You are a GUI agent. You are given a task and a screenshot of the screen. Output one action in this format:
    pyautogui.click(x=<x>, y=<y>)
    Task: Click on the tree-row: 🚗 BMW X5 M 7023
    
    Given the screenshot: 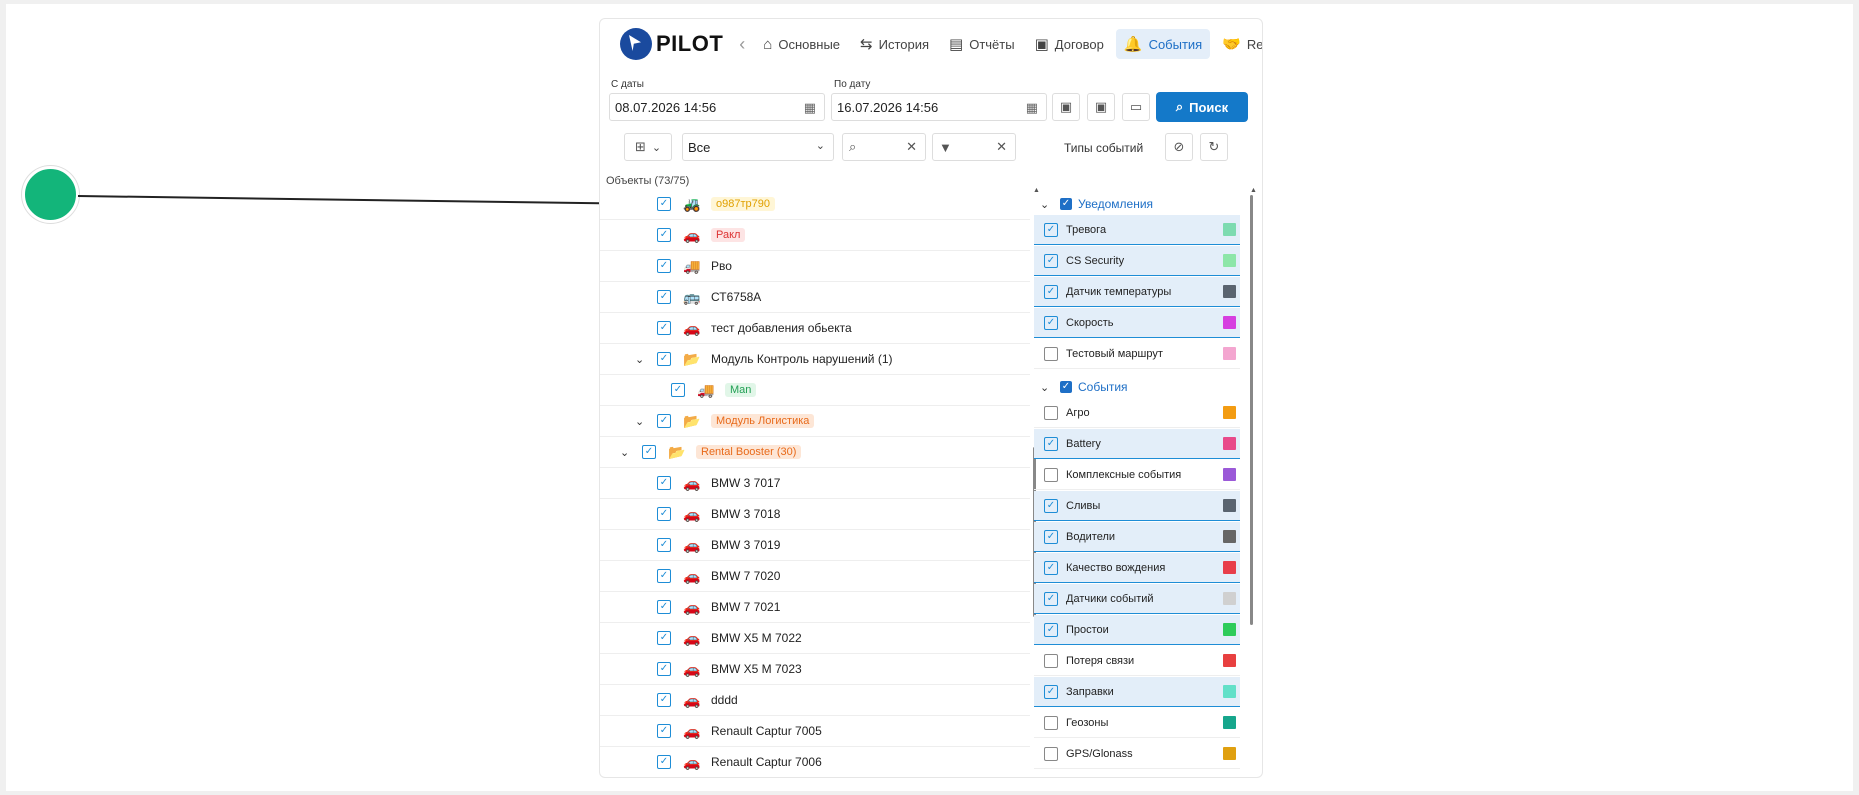 What is the action you would take?
    pyautogui.click(x=815, y=669)
    